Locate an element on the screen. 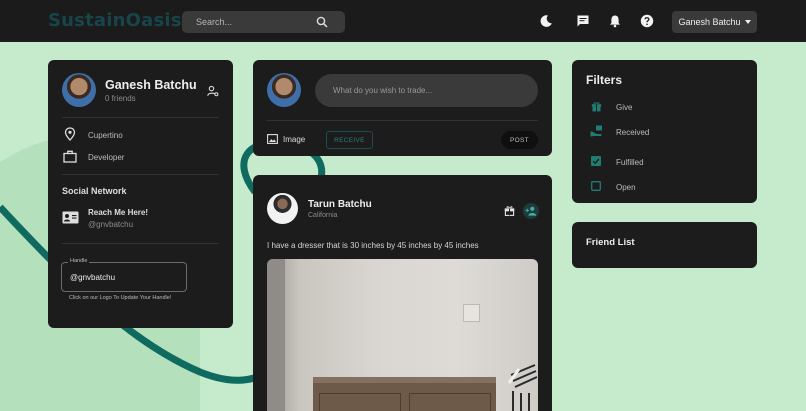 The image size is (806, 411). filter-label: Give is located at coordinates (624, 107).